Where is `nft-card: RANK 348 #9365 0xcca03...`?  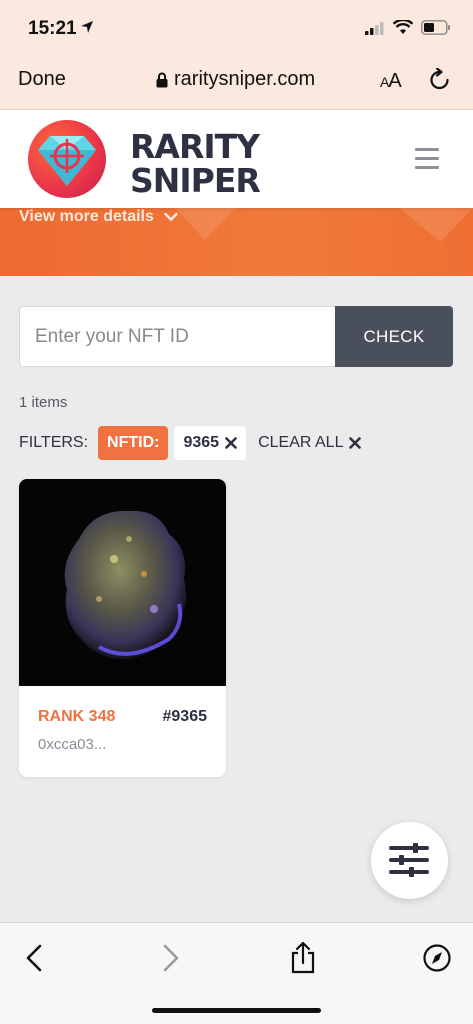
nft-card: RANK 348 #9365 0xcca03... is located at coordinates (122, 628).